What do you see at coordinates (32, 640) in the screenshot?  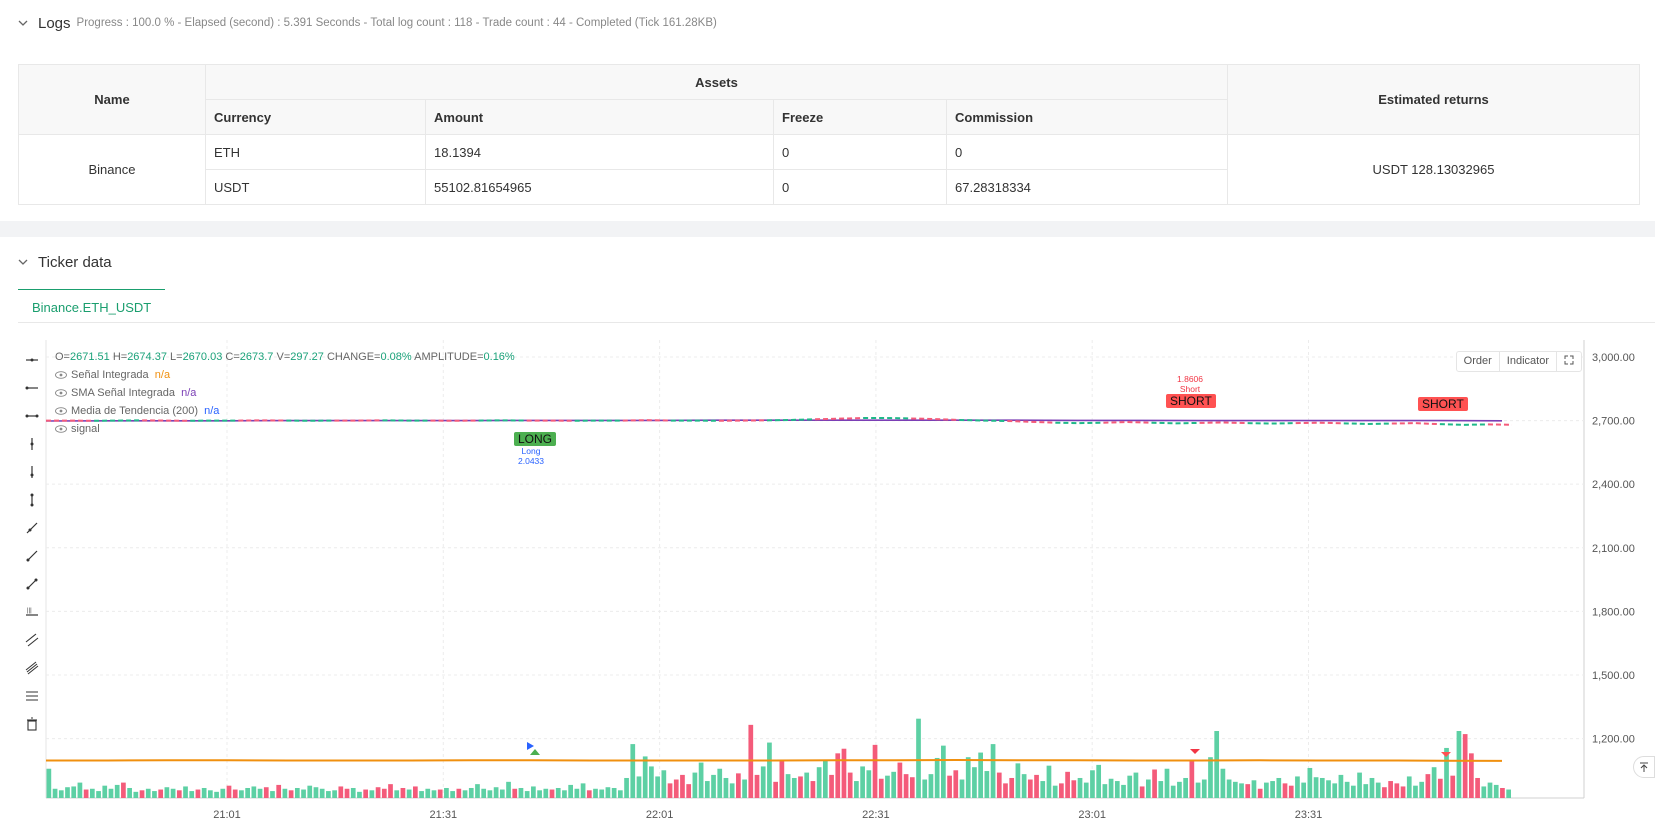 I see `parallel-channel-icon` at bounding box center [32, 640].